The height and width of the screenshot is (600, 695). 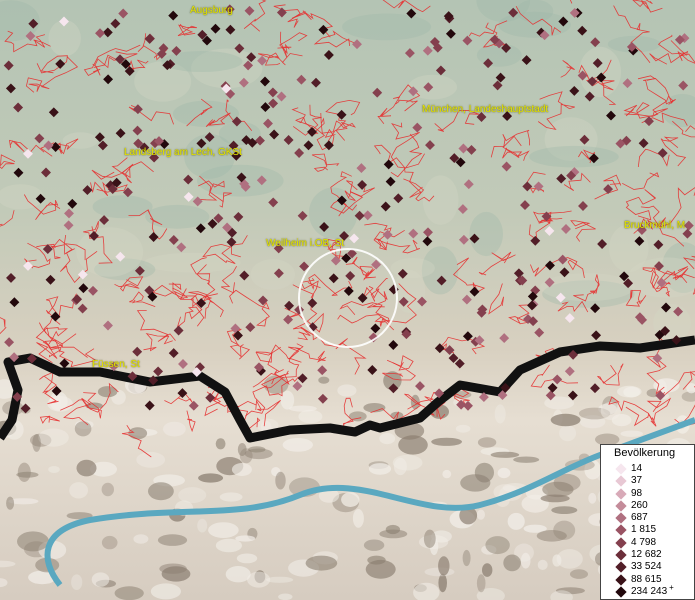 What do you see at coordinates (116, 364) in the screenshot?
I see `place-label-fuessen: Füssen, St` at bounding box center [116, 364].